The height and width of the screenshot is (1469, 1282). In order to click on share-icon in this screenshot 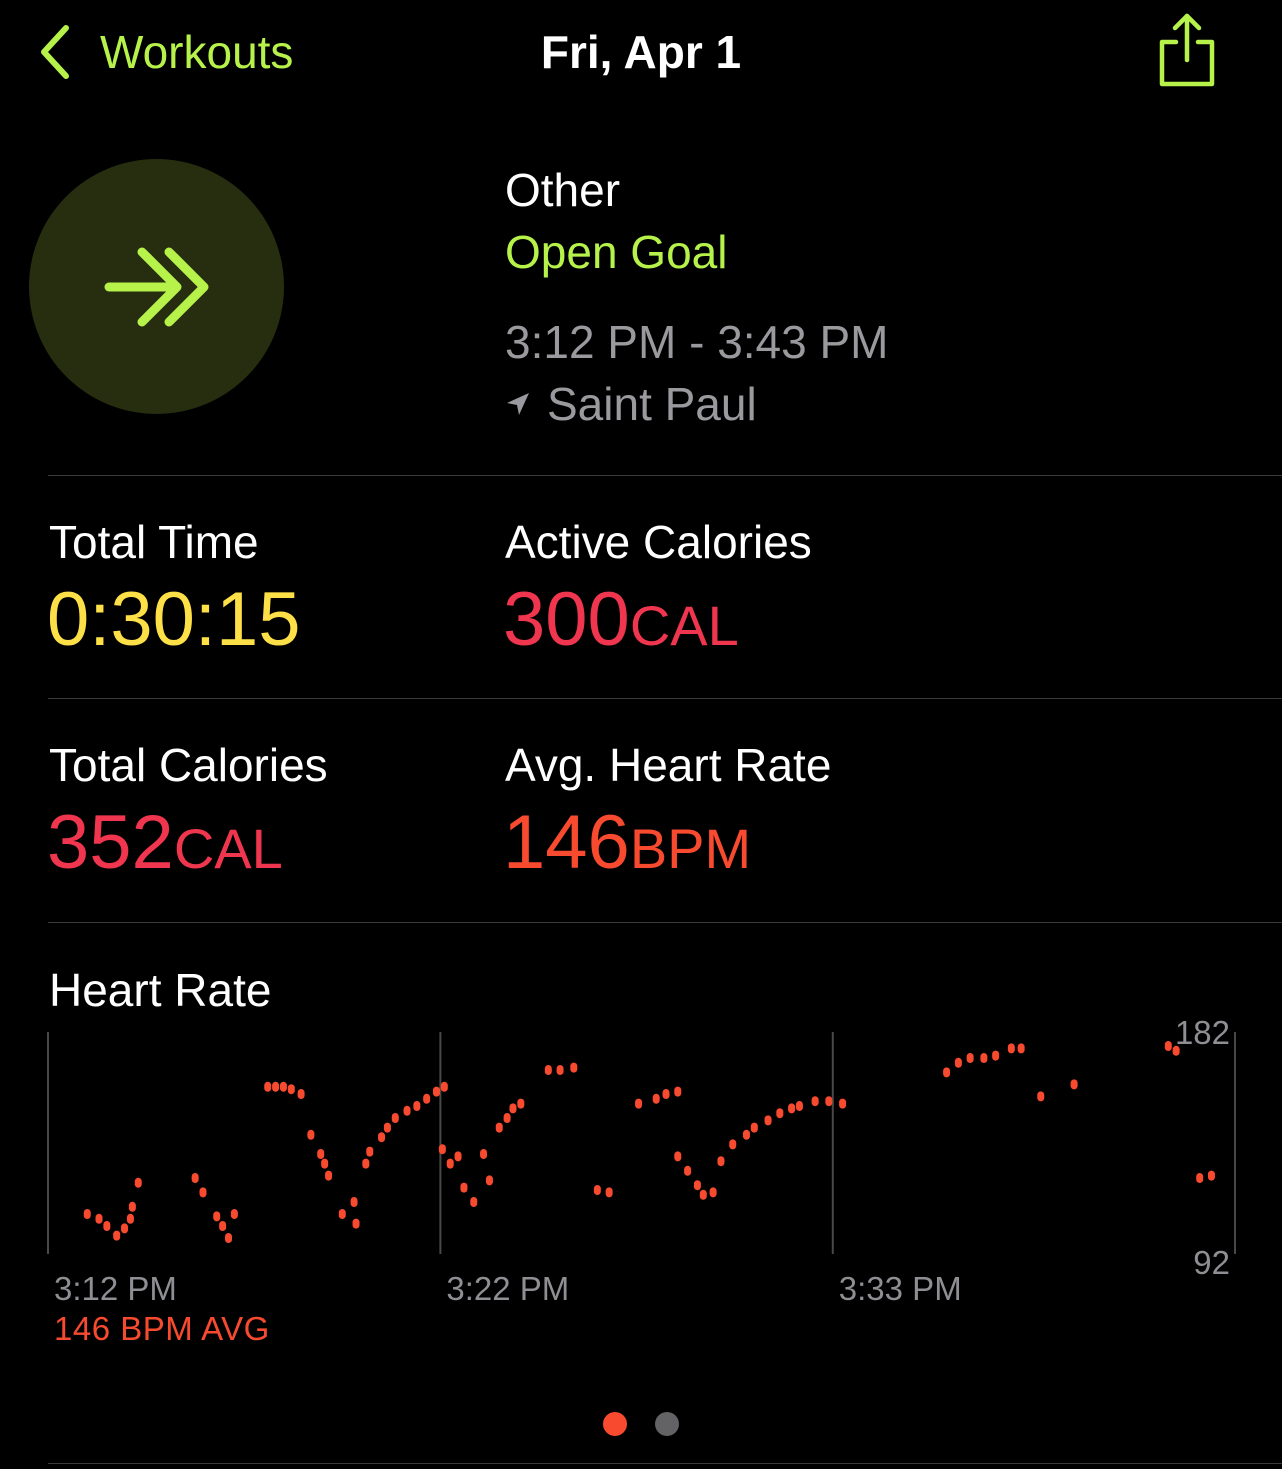, I will do `click(1187, 50)`.